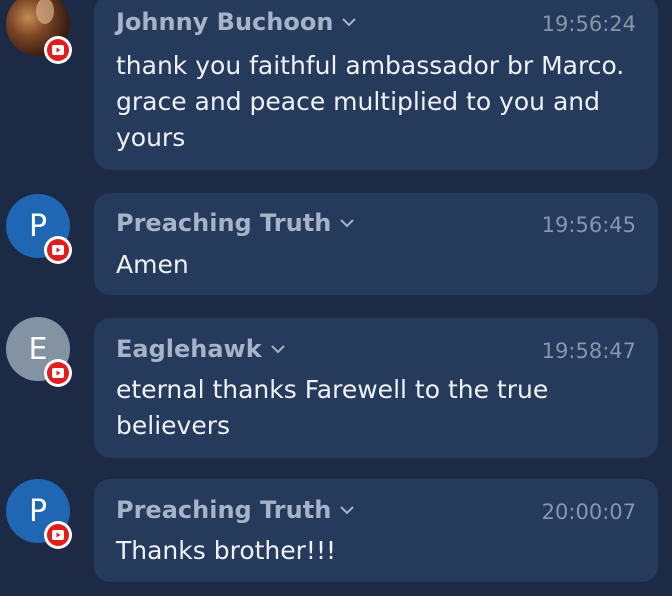 The width and height of the screenshot is (672, 596). I want to click on author-name: Eaglehawk, so click(201, 349).